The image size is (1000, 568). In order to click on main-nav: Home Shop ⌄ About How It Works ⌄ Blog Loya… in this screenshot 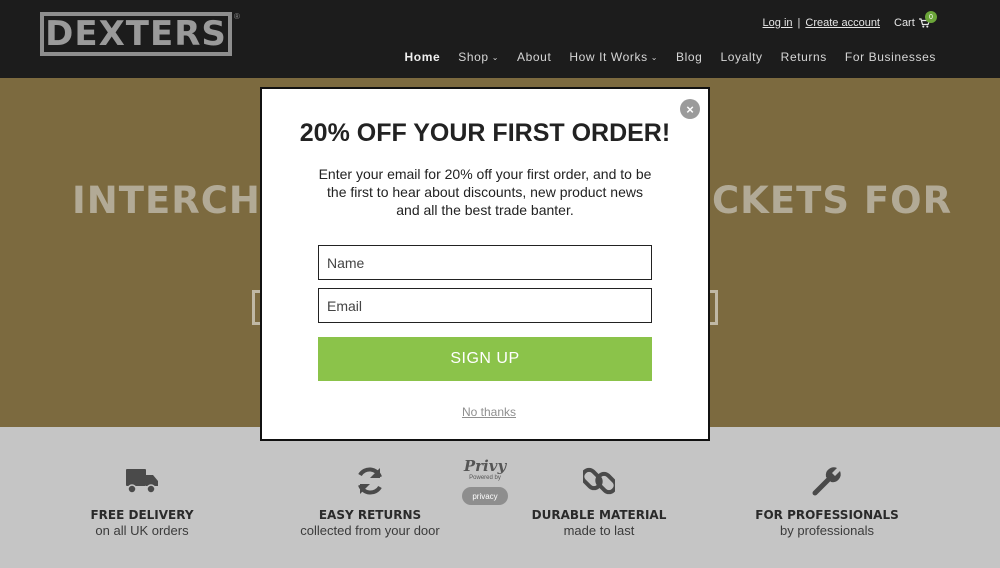, I will do `click(670, 57)`.